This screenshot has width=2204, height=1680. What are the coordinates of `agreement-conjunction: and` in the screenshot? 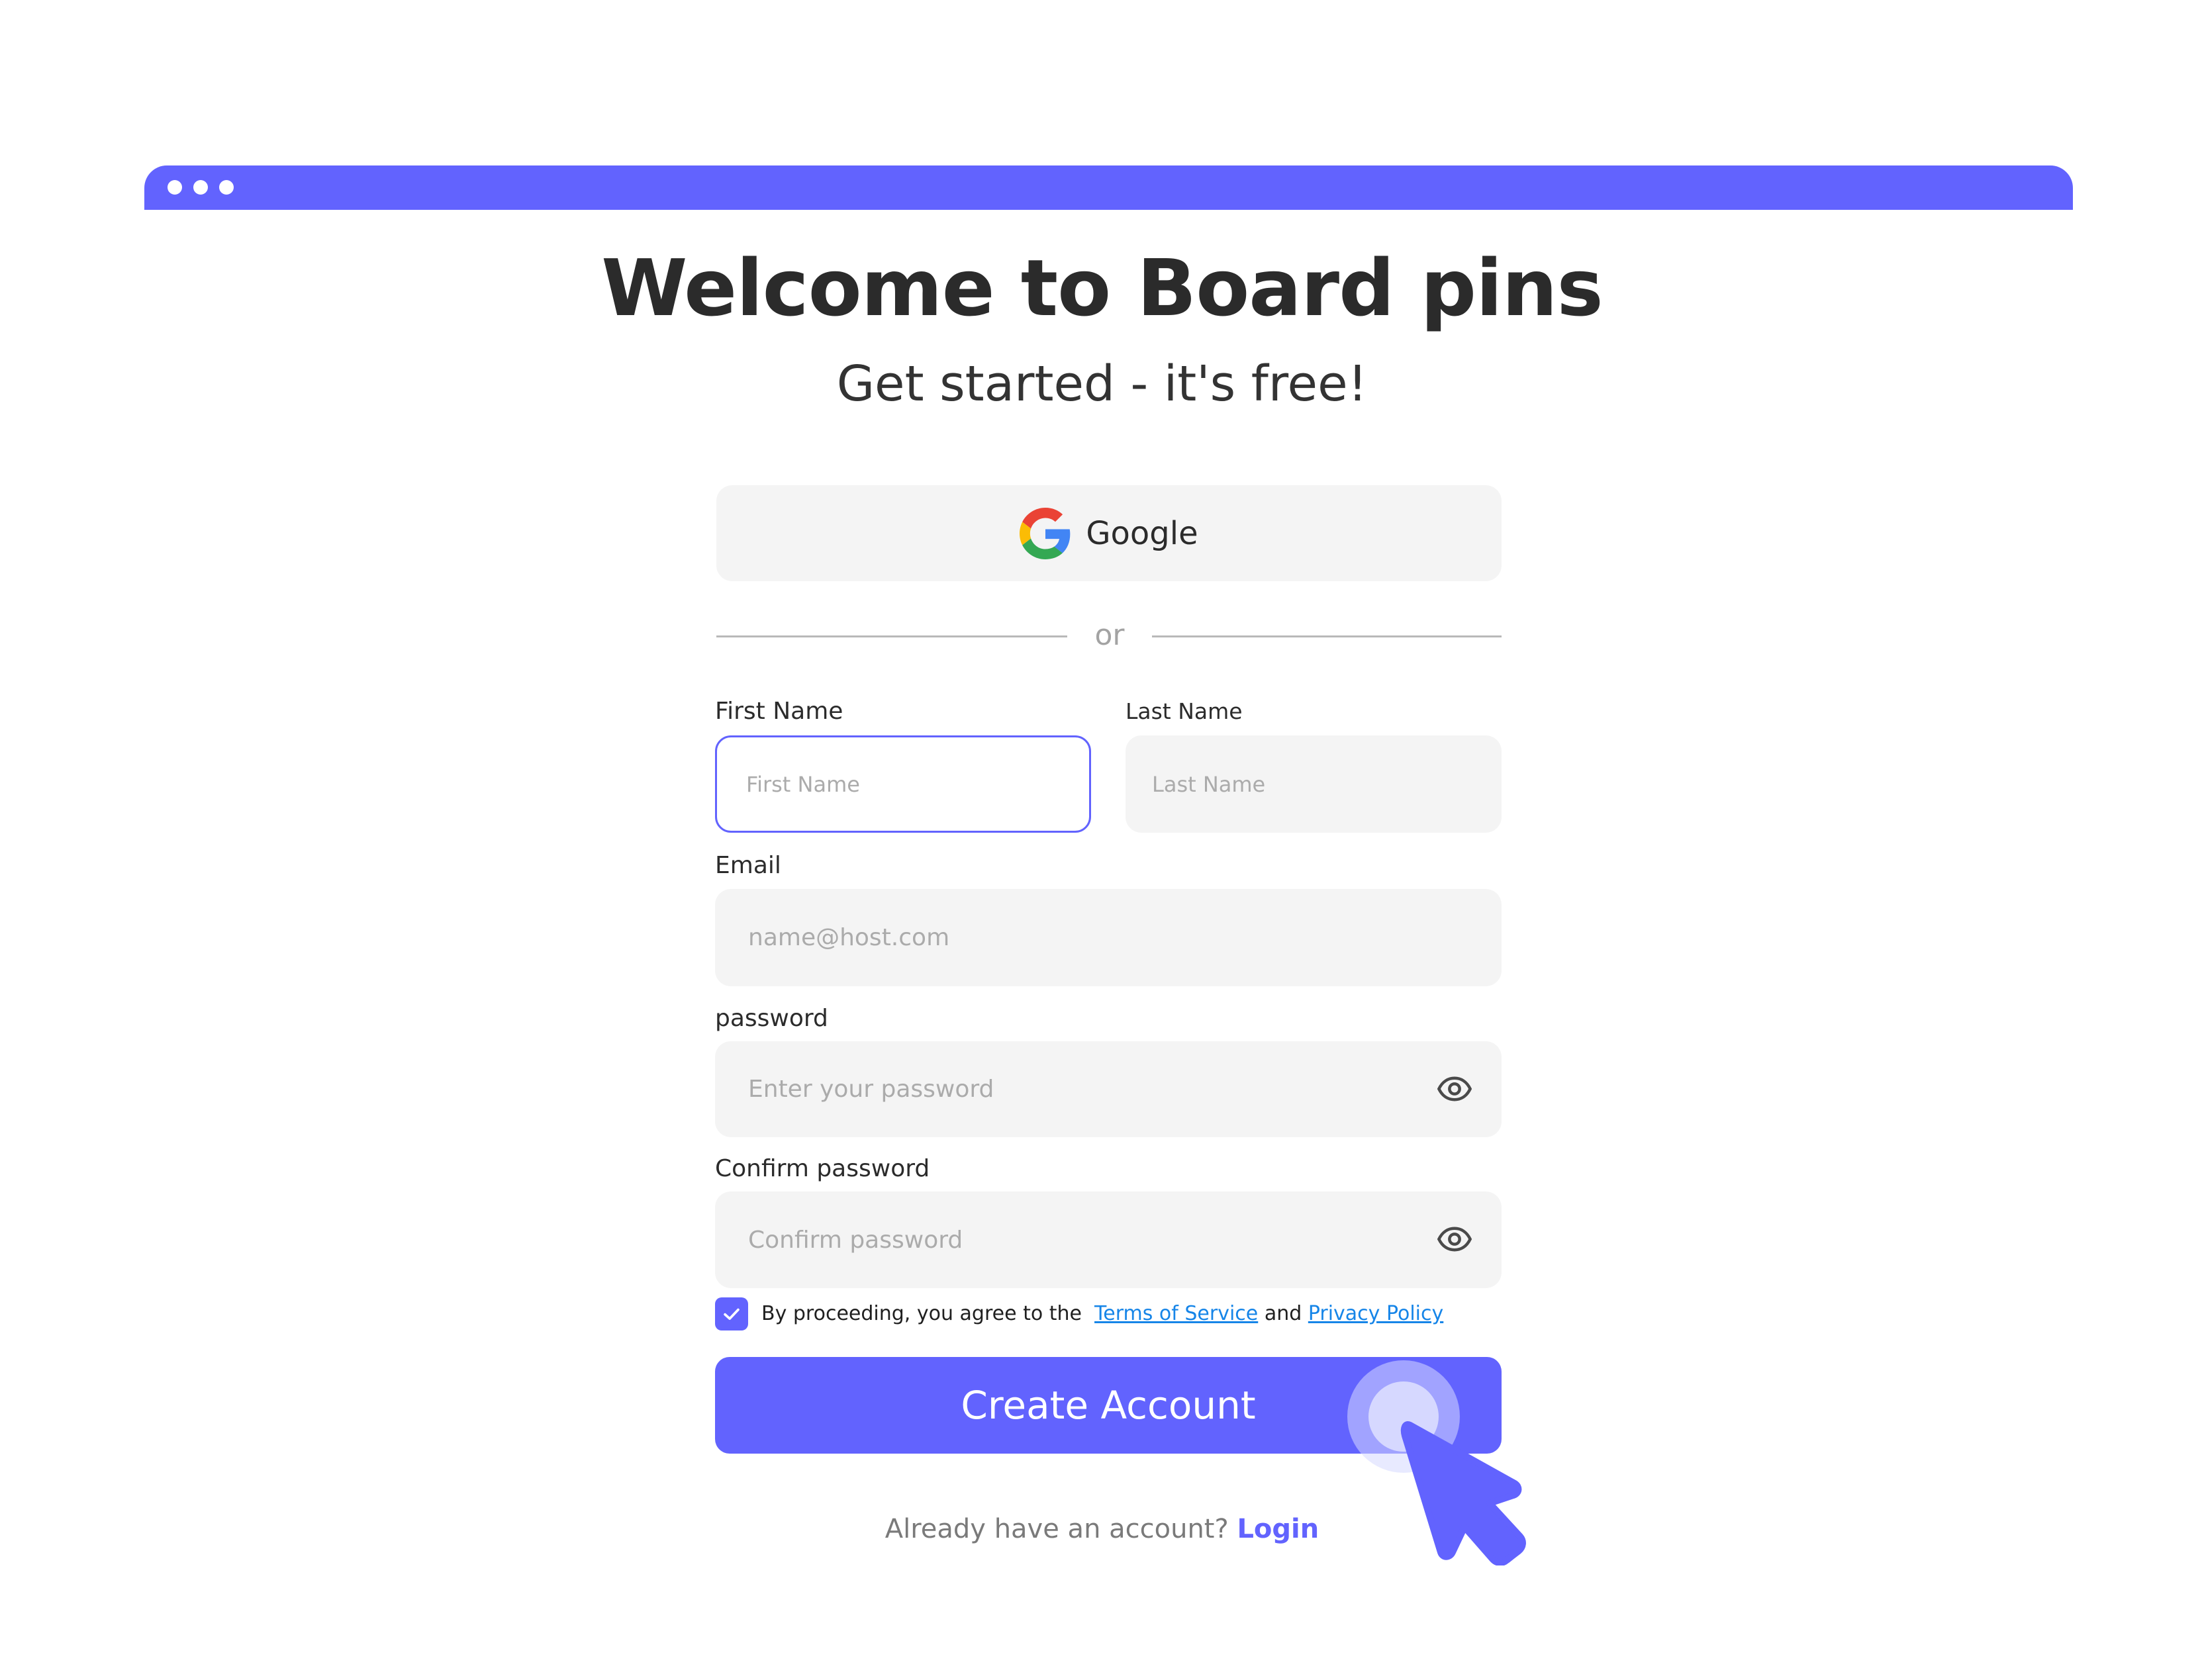 It's located at (1283, 1313).